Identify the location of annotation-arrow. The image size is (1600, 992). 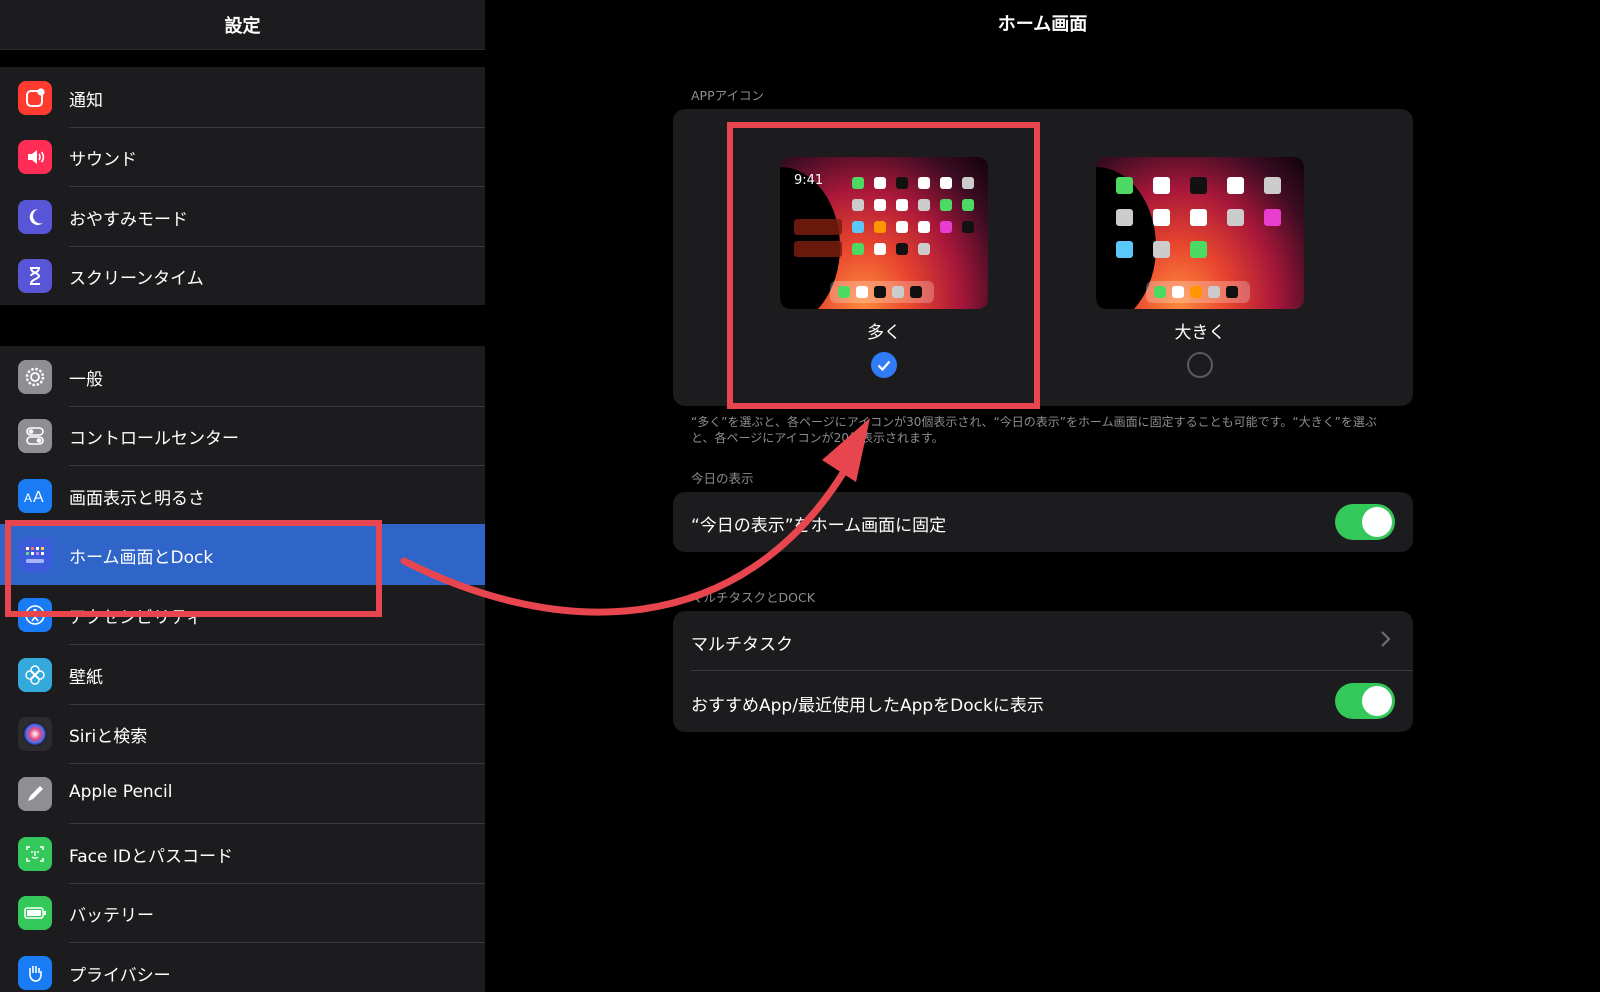
(635, 517).